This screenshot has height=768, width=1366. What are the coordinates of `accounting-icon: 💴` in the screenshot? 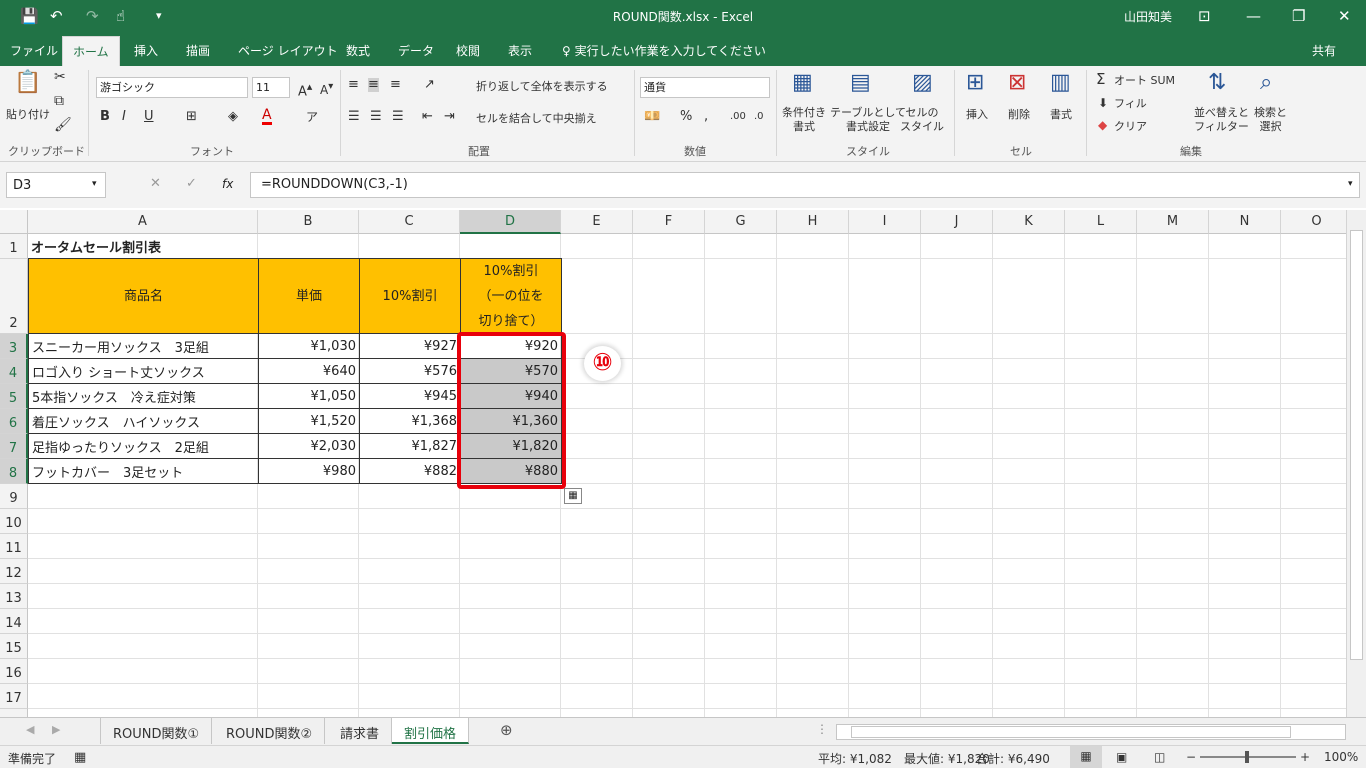 It's located at (652, 117).